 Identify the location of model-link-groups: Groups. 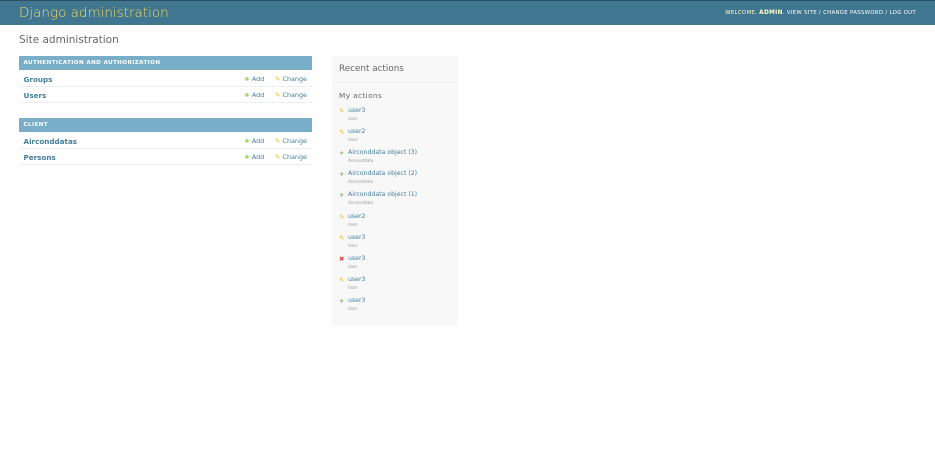
(38, 79).